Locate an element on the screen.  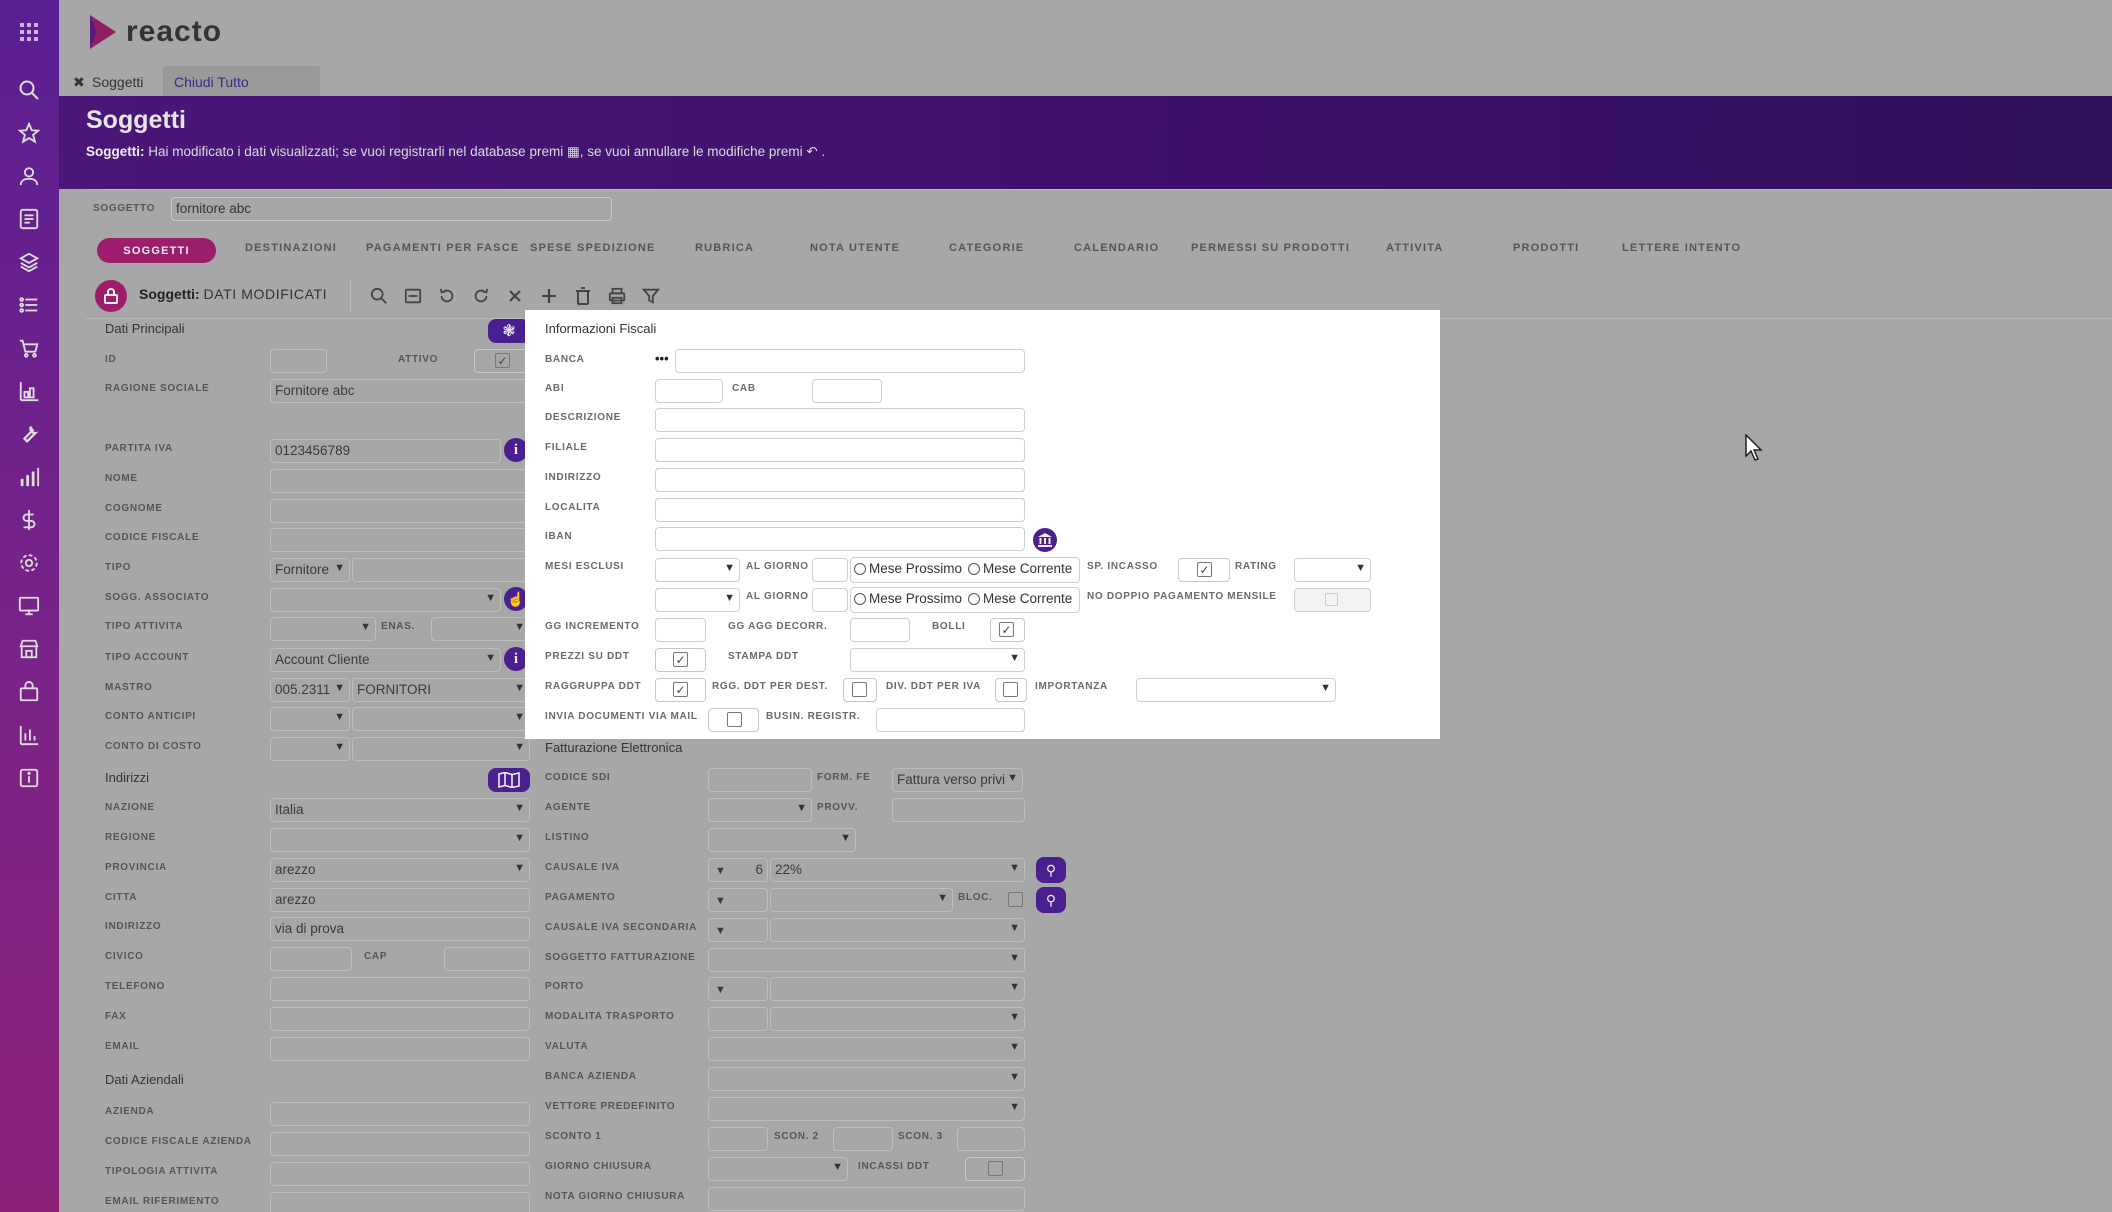
giorno-chiusura-select: ▼ is located at coordinates (778, 1169).